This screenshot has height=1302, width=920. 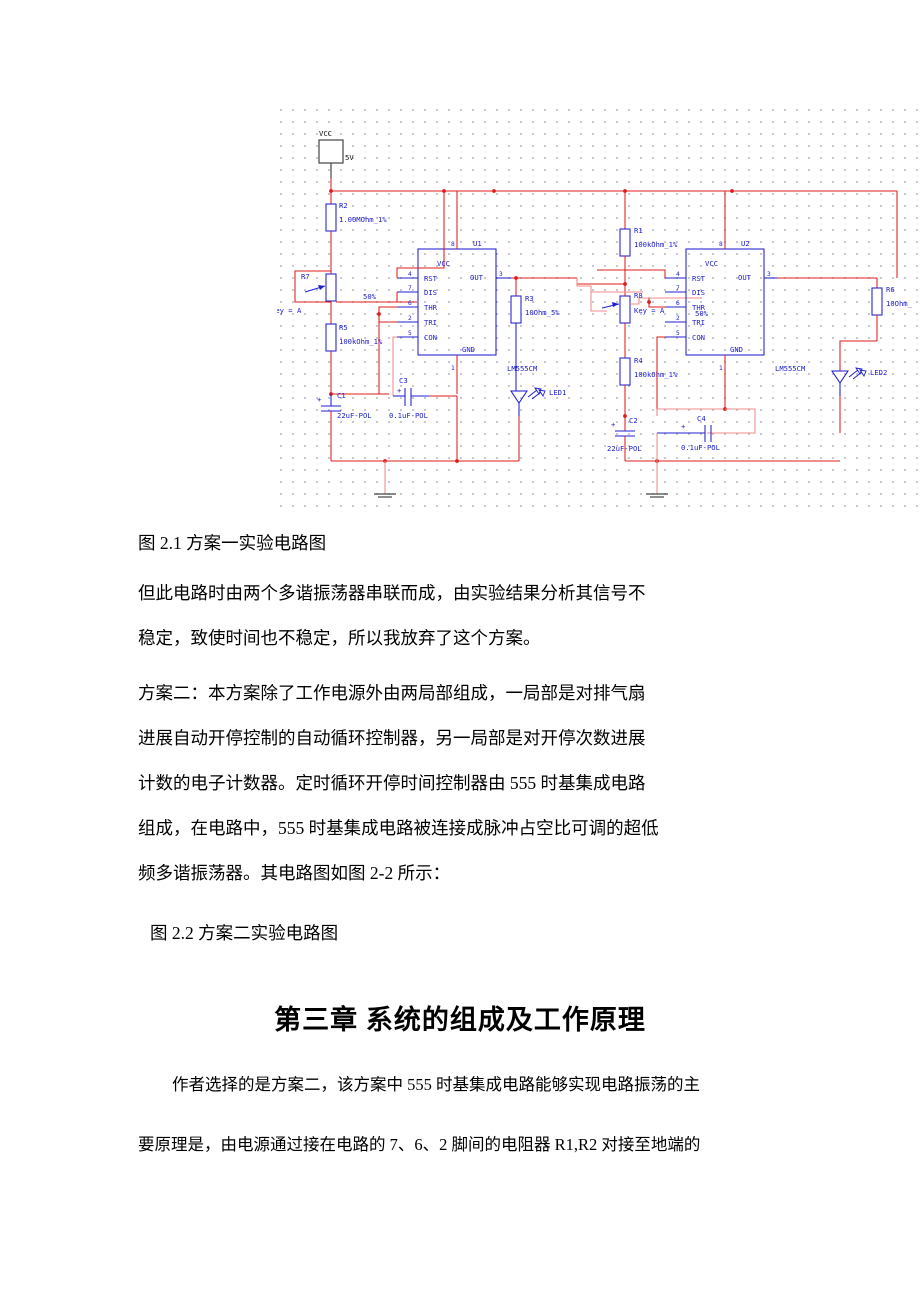 What do you see at coordinates (678, 303) in the screenshot?
I see `u2-pin6-number: 6` at bounding box center [678, 303].